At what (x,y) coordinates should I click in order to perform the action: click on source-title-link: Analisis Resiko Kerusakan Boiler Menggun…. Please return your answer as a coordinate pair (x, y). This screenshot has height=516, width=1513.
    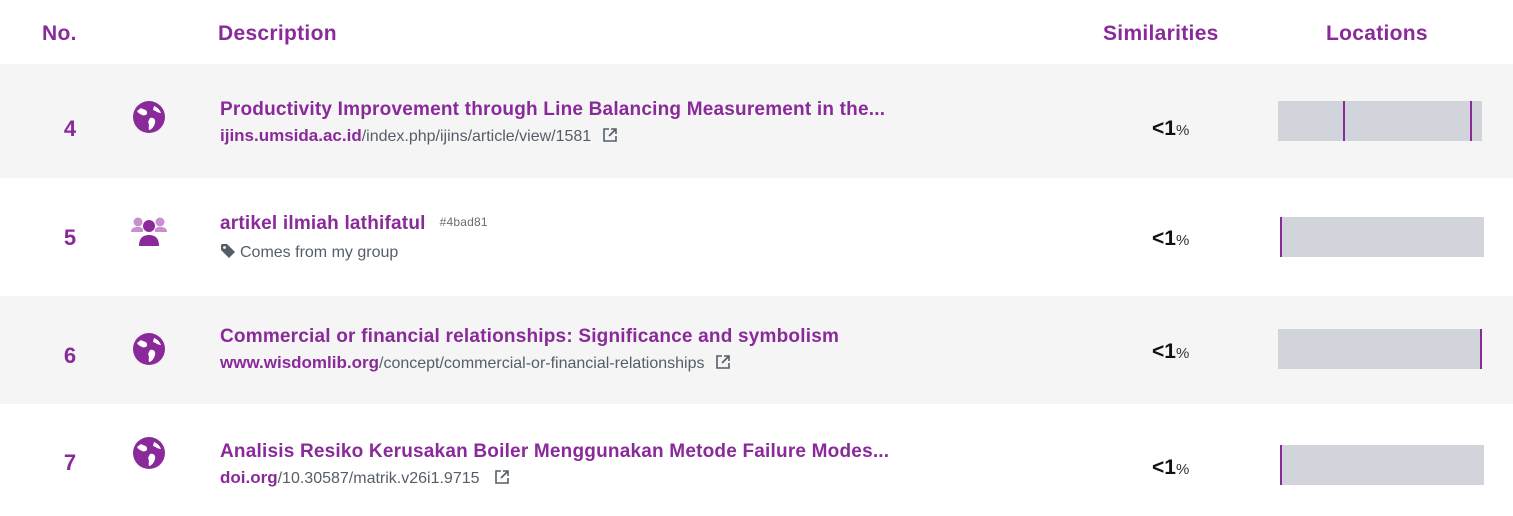
    Looking at the image, I should click on (554, 452).